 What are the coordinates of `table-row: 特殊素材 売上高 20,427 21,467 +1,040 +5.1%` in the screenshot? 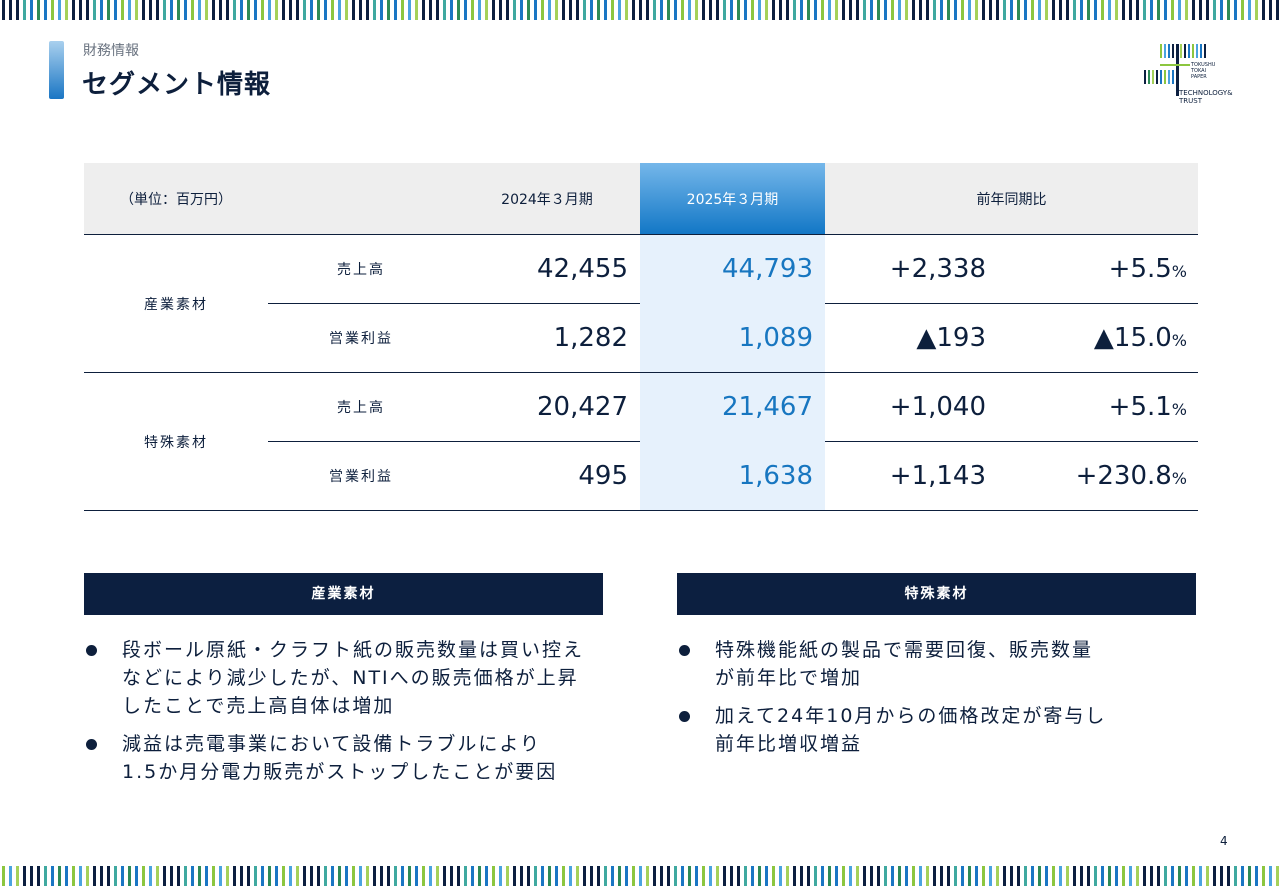 It's located at (641, 441).